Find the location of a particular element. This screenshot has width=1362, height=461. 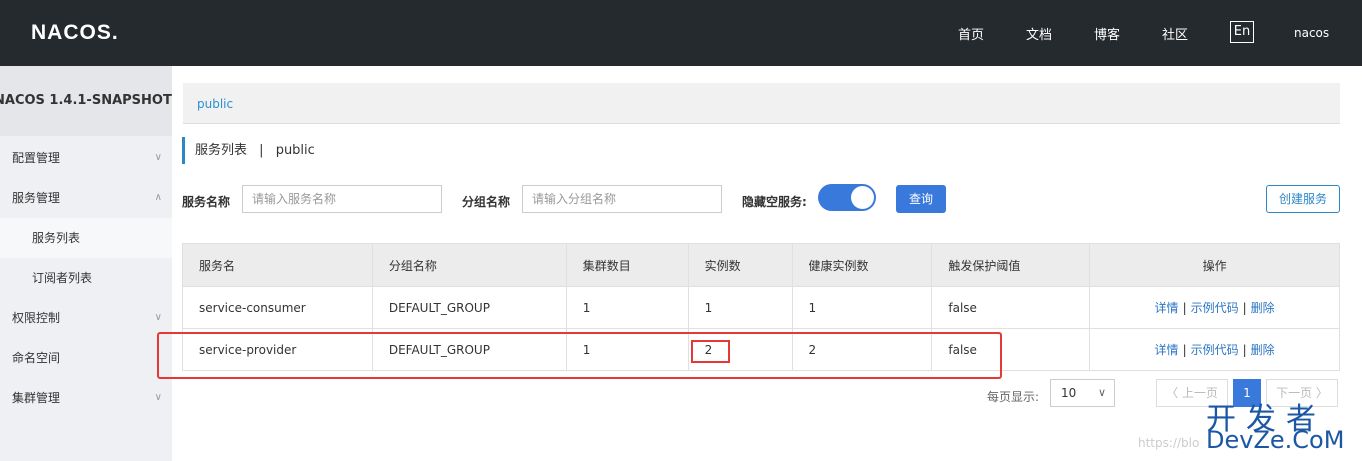

breadcrumb: public is located at coordinates (761, 103).